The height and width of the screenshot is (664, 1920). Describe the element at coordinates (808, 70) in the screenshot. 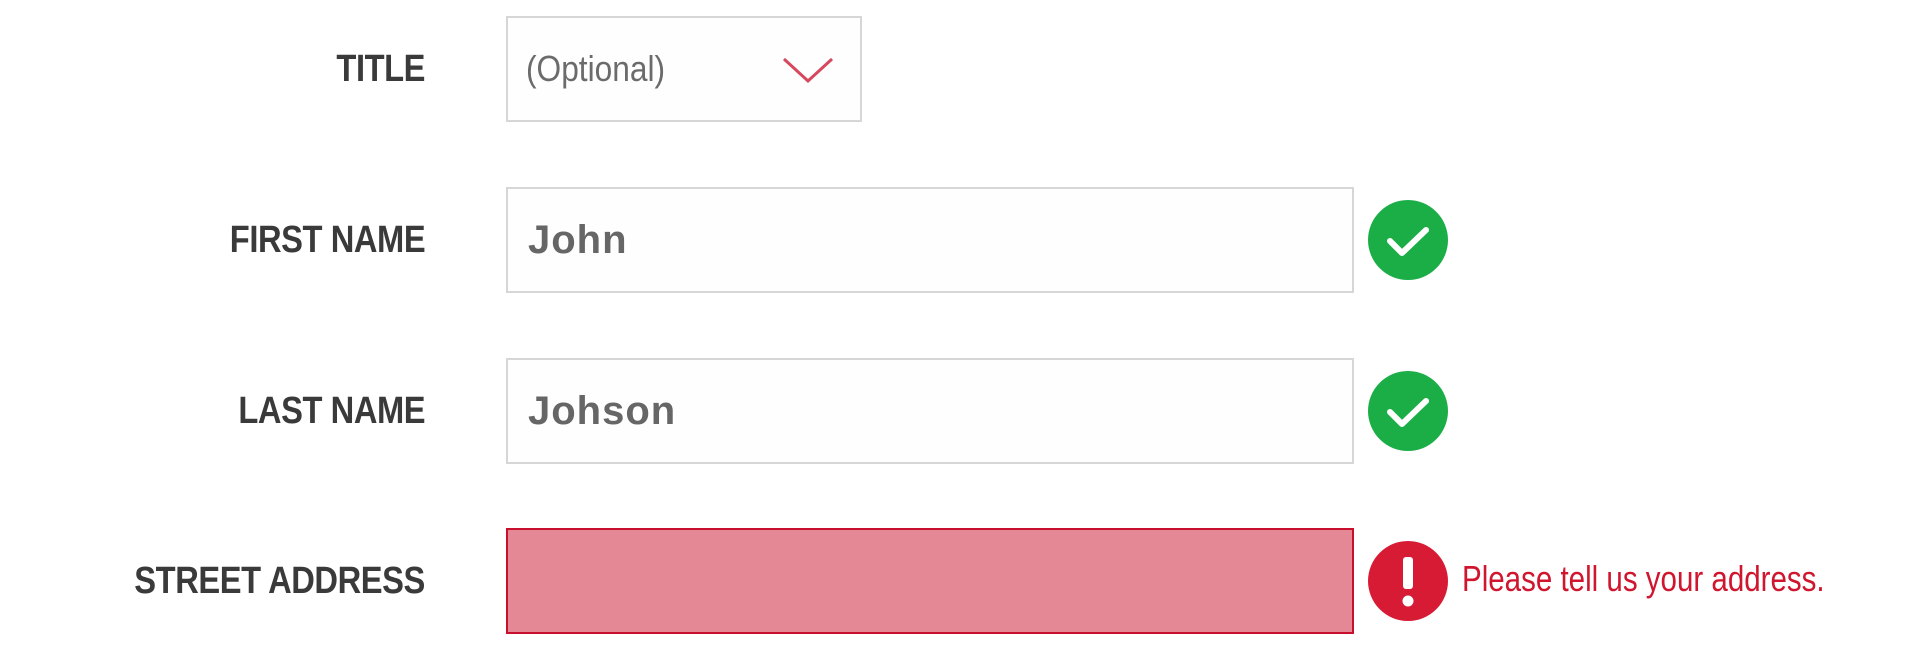

I see `chevron-down-icon` at that location.